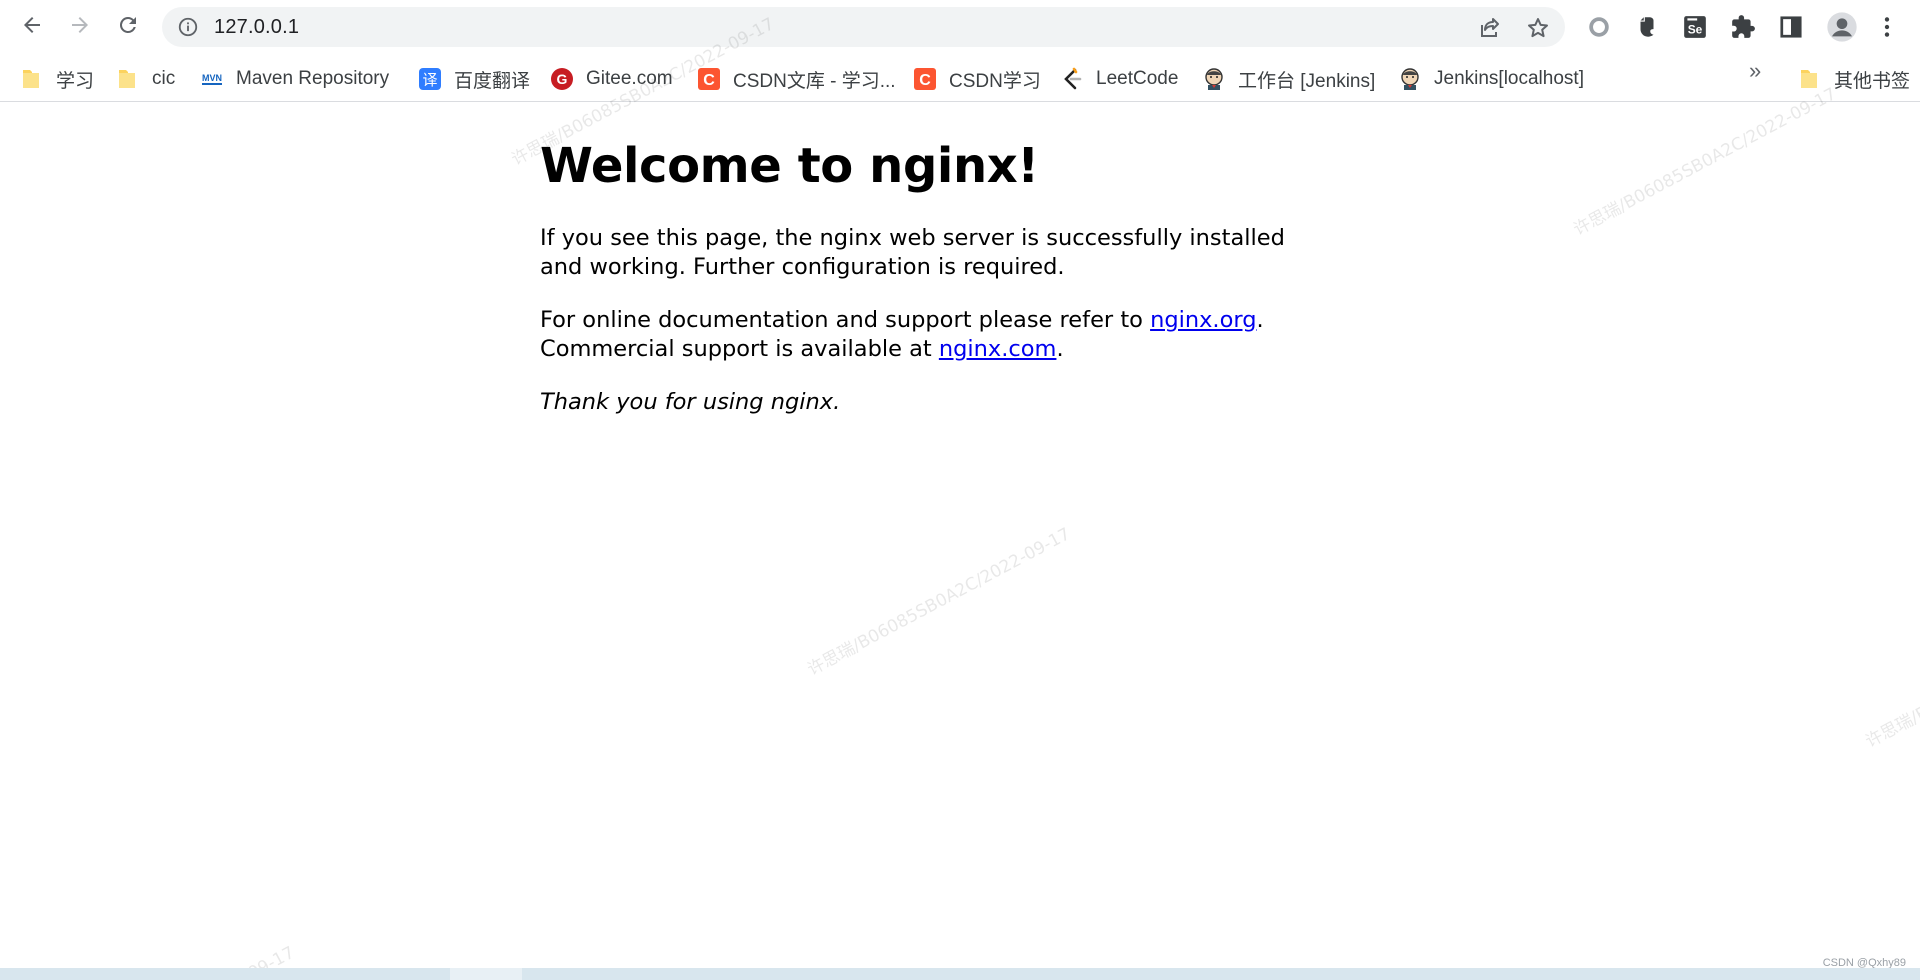  Describe the element at coordinates (1060, 349) in the screenshot. I see `commercial-period: .` at that location.